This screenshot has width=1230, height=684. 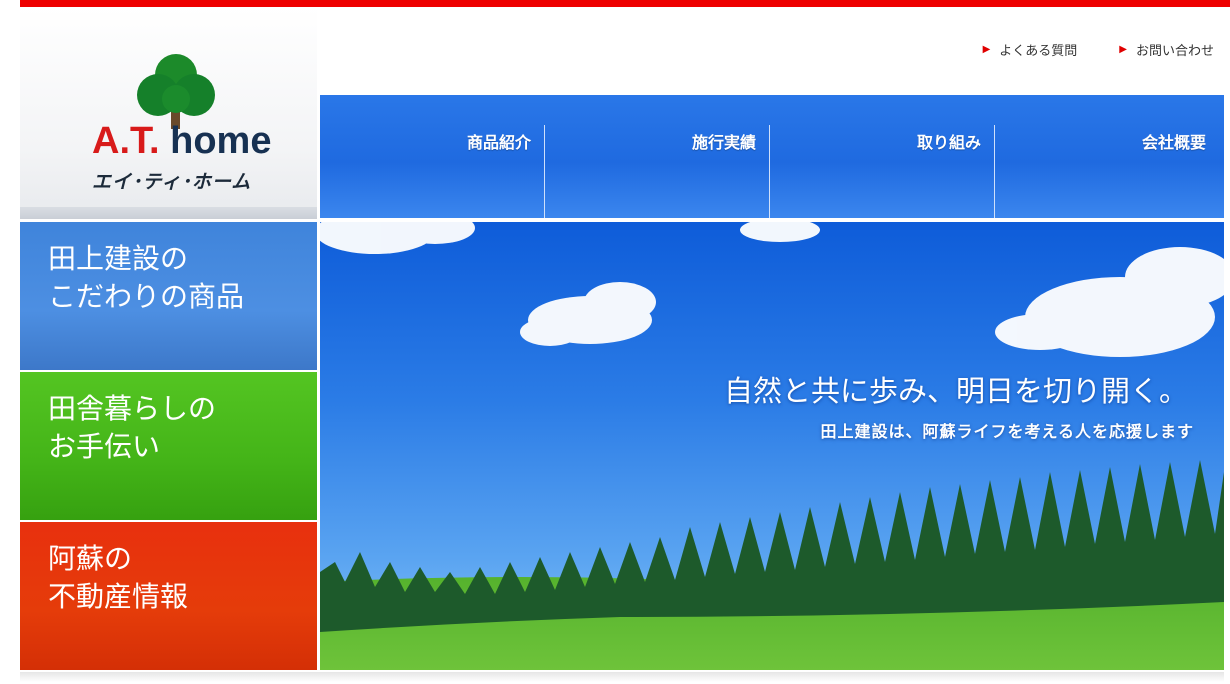 I want to click on nav-item-label: 取り組み, so click(x=948, y=142).